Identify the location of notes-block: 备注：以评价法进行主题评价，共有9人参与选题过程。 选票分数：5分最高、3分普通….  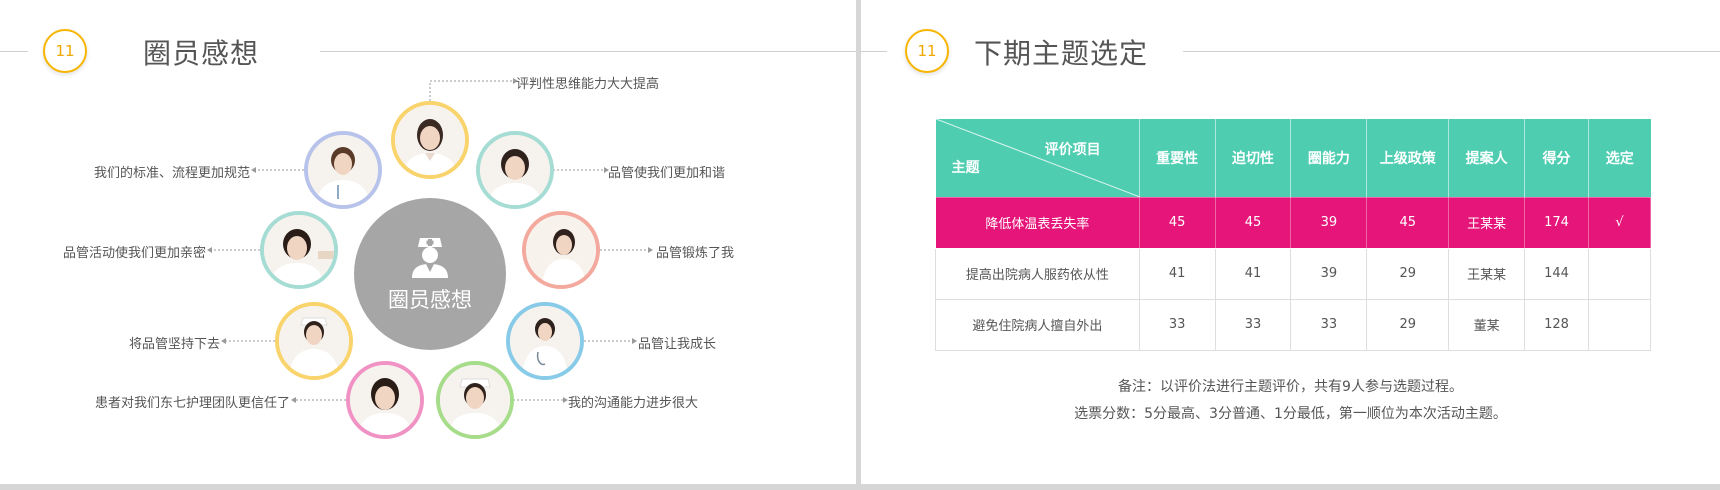
(1290, 401).